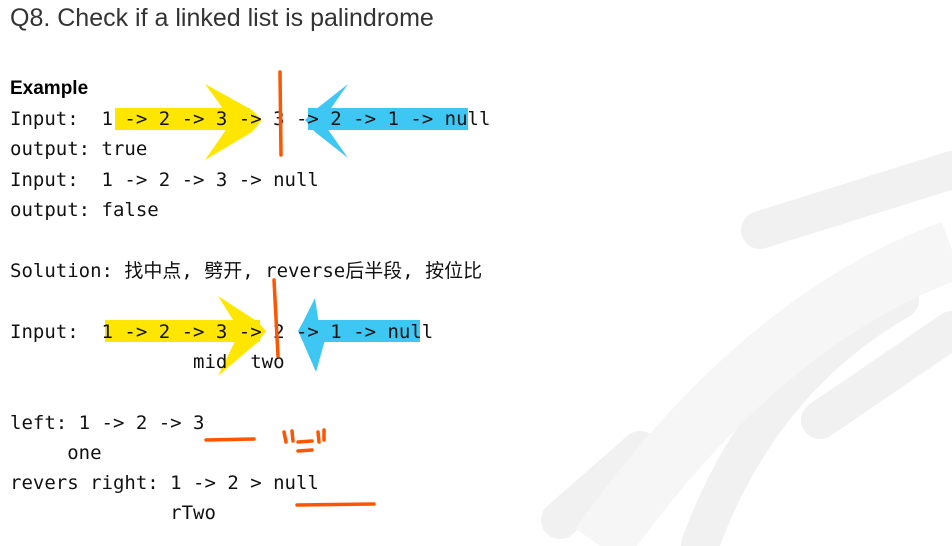 The image size is (952, 546). What do you see at coordinates (335, 504) in the screenshot?
I see `underline-null` at bounding box center [335, 504].